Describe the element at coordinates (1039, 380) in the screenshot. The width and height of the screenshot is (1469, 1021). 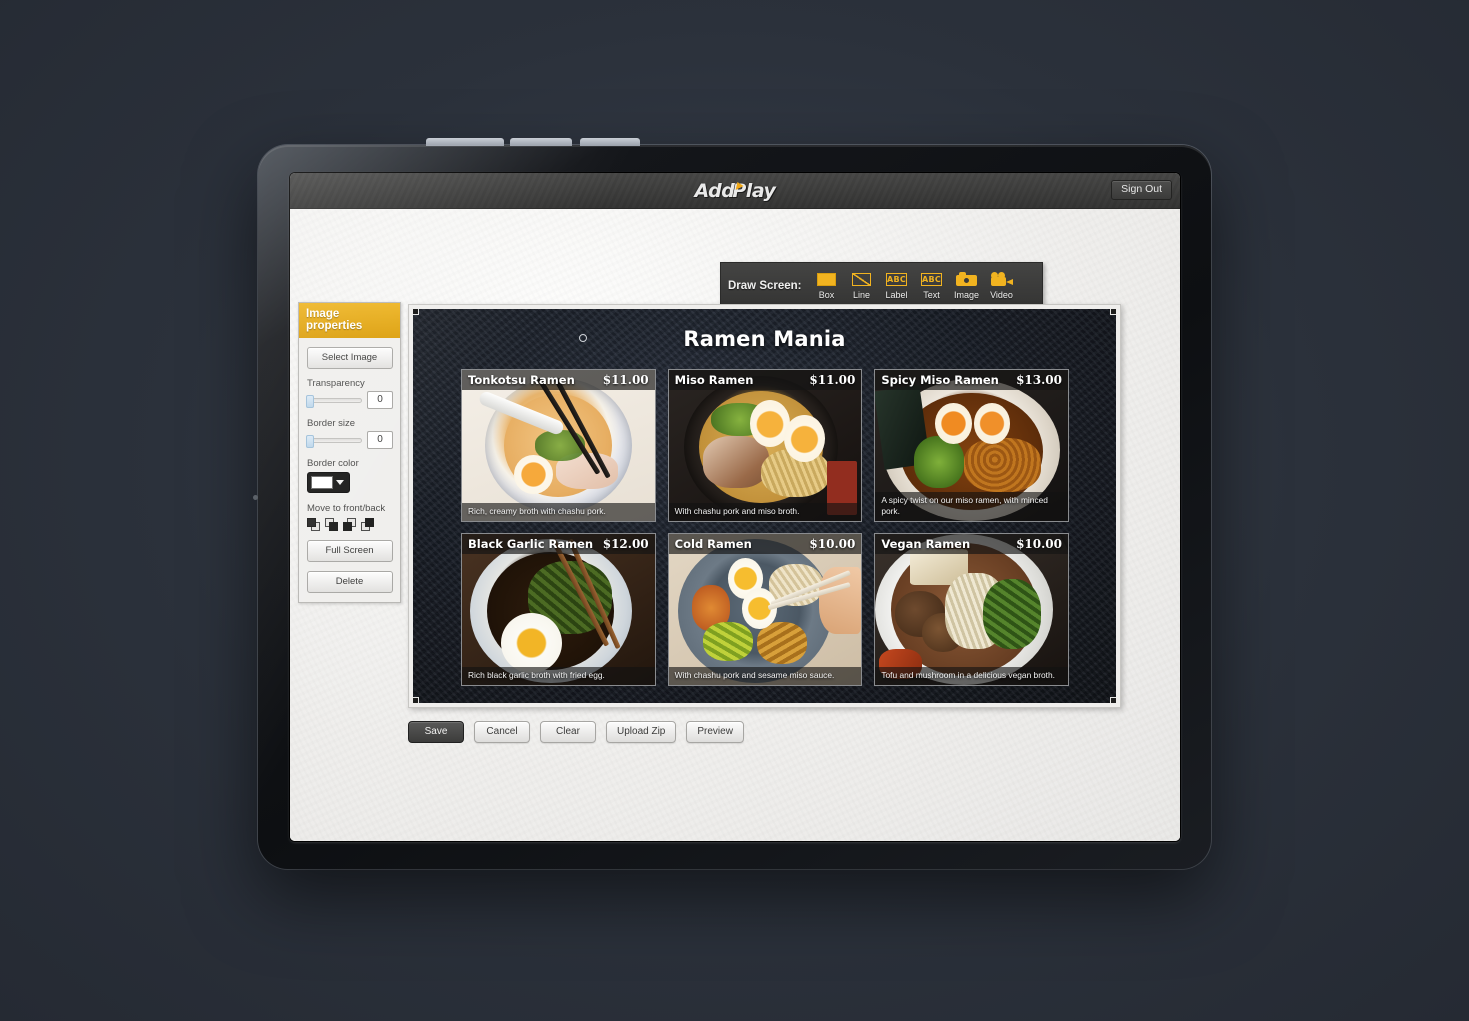
I see `menu-card-price: $13.00` at that location.